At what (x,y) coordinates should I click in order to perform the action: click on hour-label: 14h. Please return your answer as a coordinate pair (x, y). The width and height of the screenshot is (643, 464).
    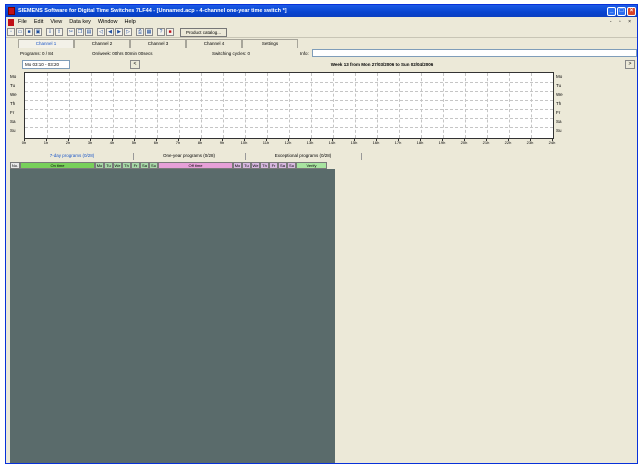
    Looking at the image, I should click on (332, 142).